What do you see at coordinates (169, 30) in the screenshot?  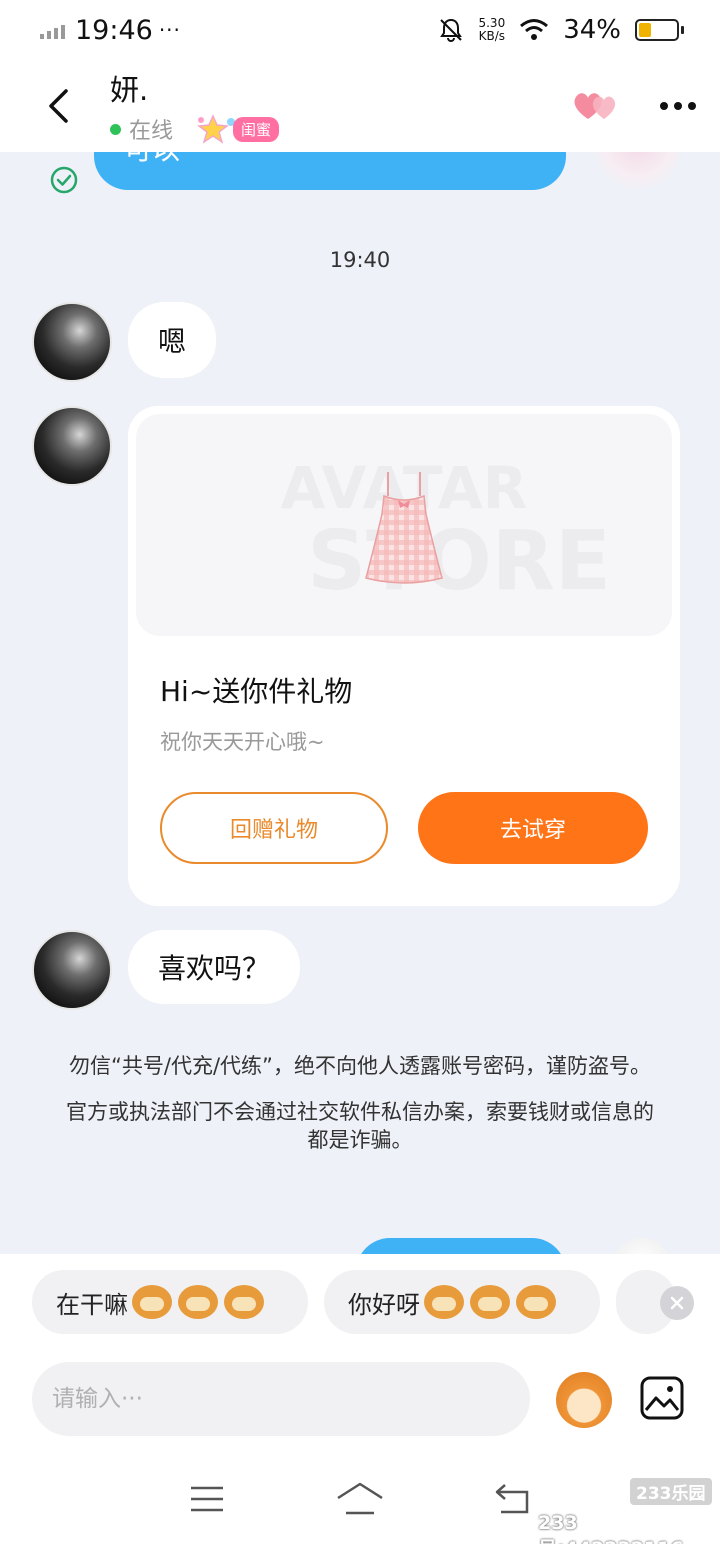 I see `status-dots: ···` at bounding box center [169, 30].